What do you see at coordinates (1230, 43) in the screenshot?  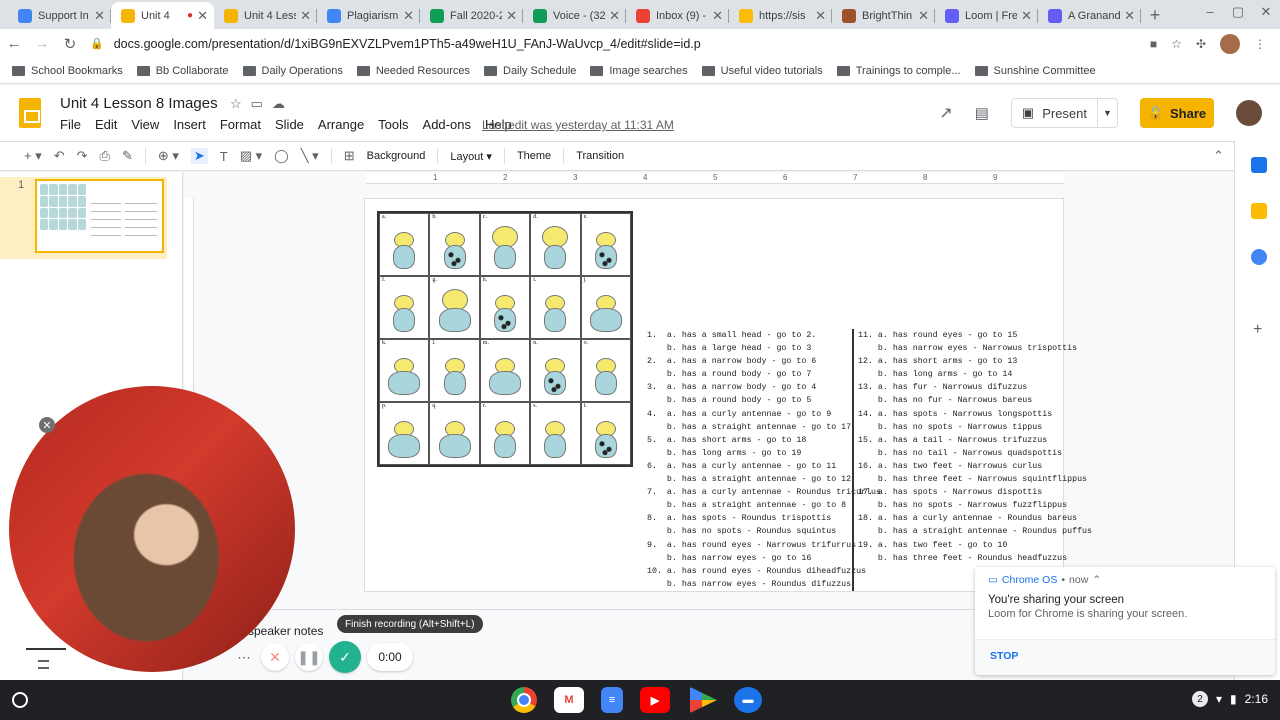 I see `profile-avatar` at bounding box center [1230, 43].